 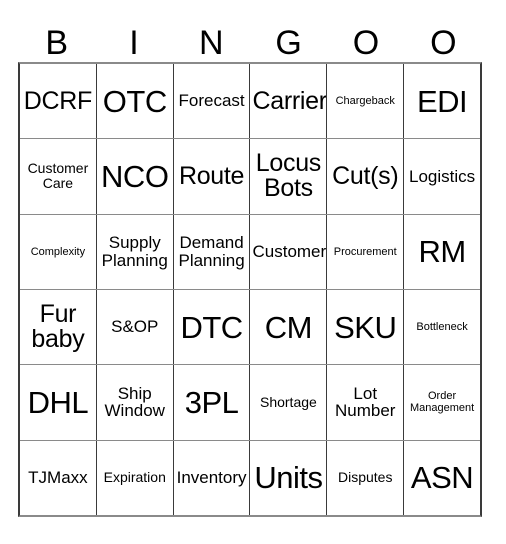 I want to click on bingo-cell: Order Management, so click(x=442, y=402).